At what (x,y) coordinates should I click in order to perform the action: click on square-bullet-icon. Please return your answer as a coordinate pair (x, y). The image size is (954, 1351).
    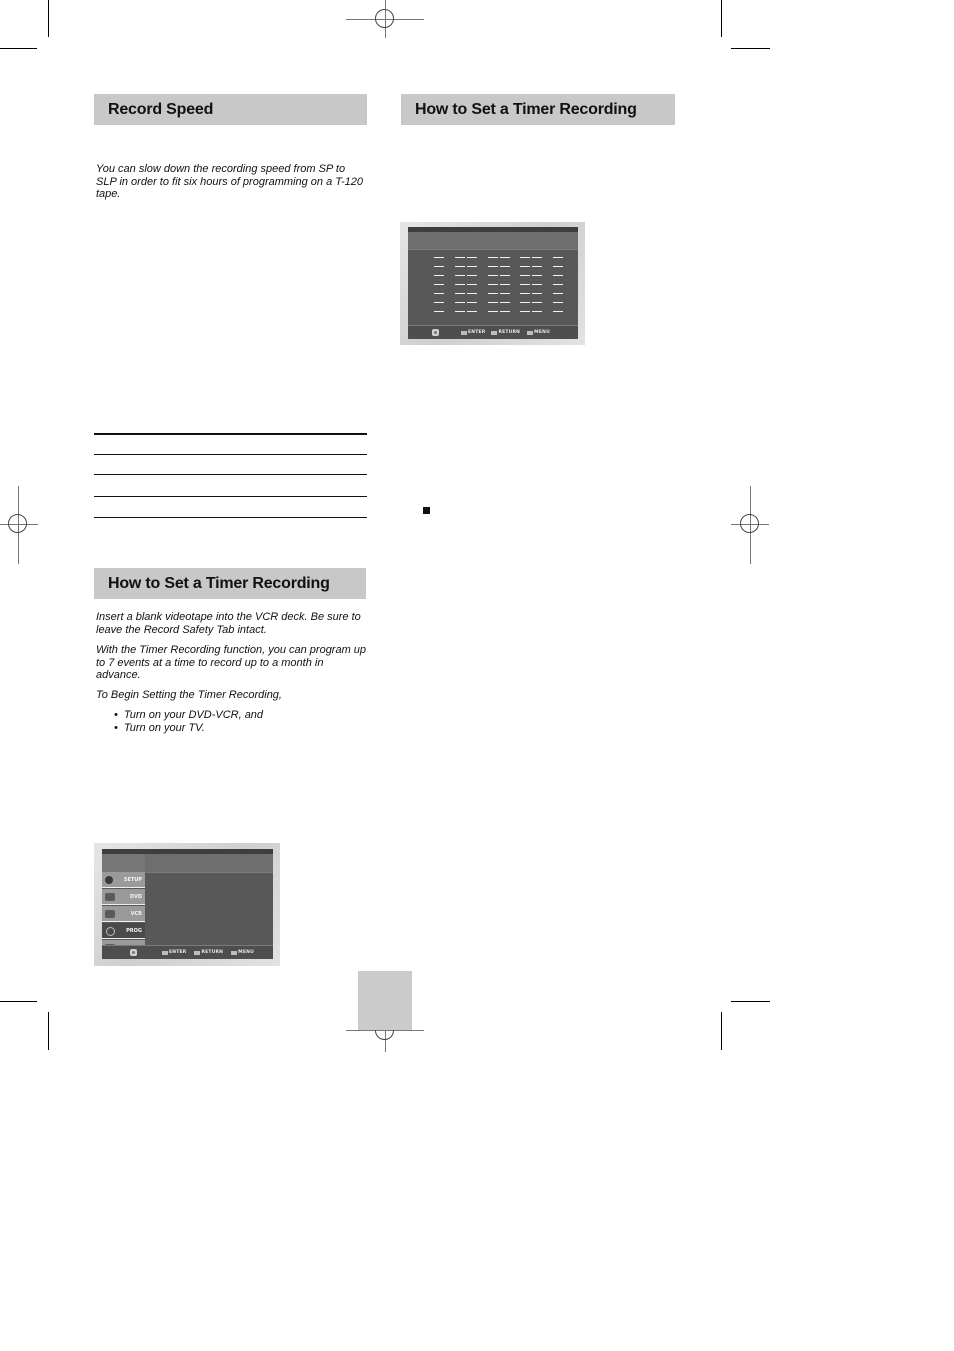
    Looking at the image, I should click on (426, 510).